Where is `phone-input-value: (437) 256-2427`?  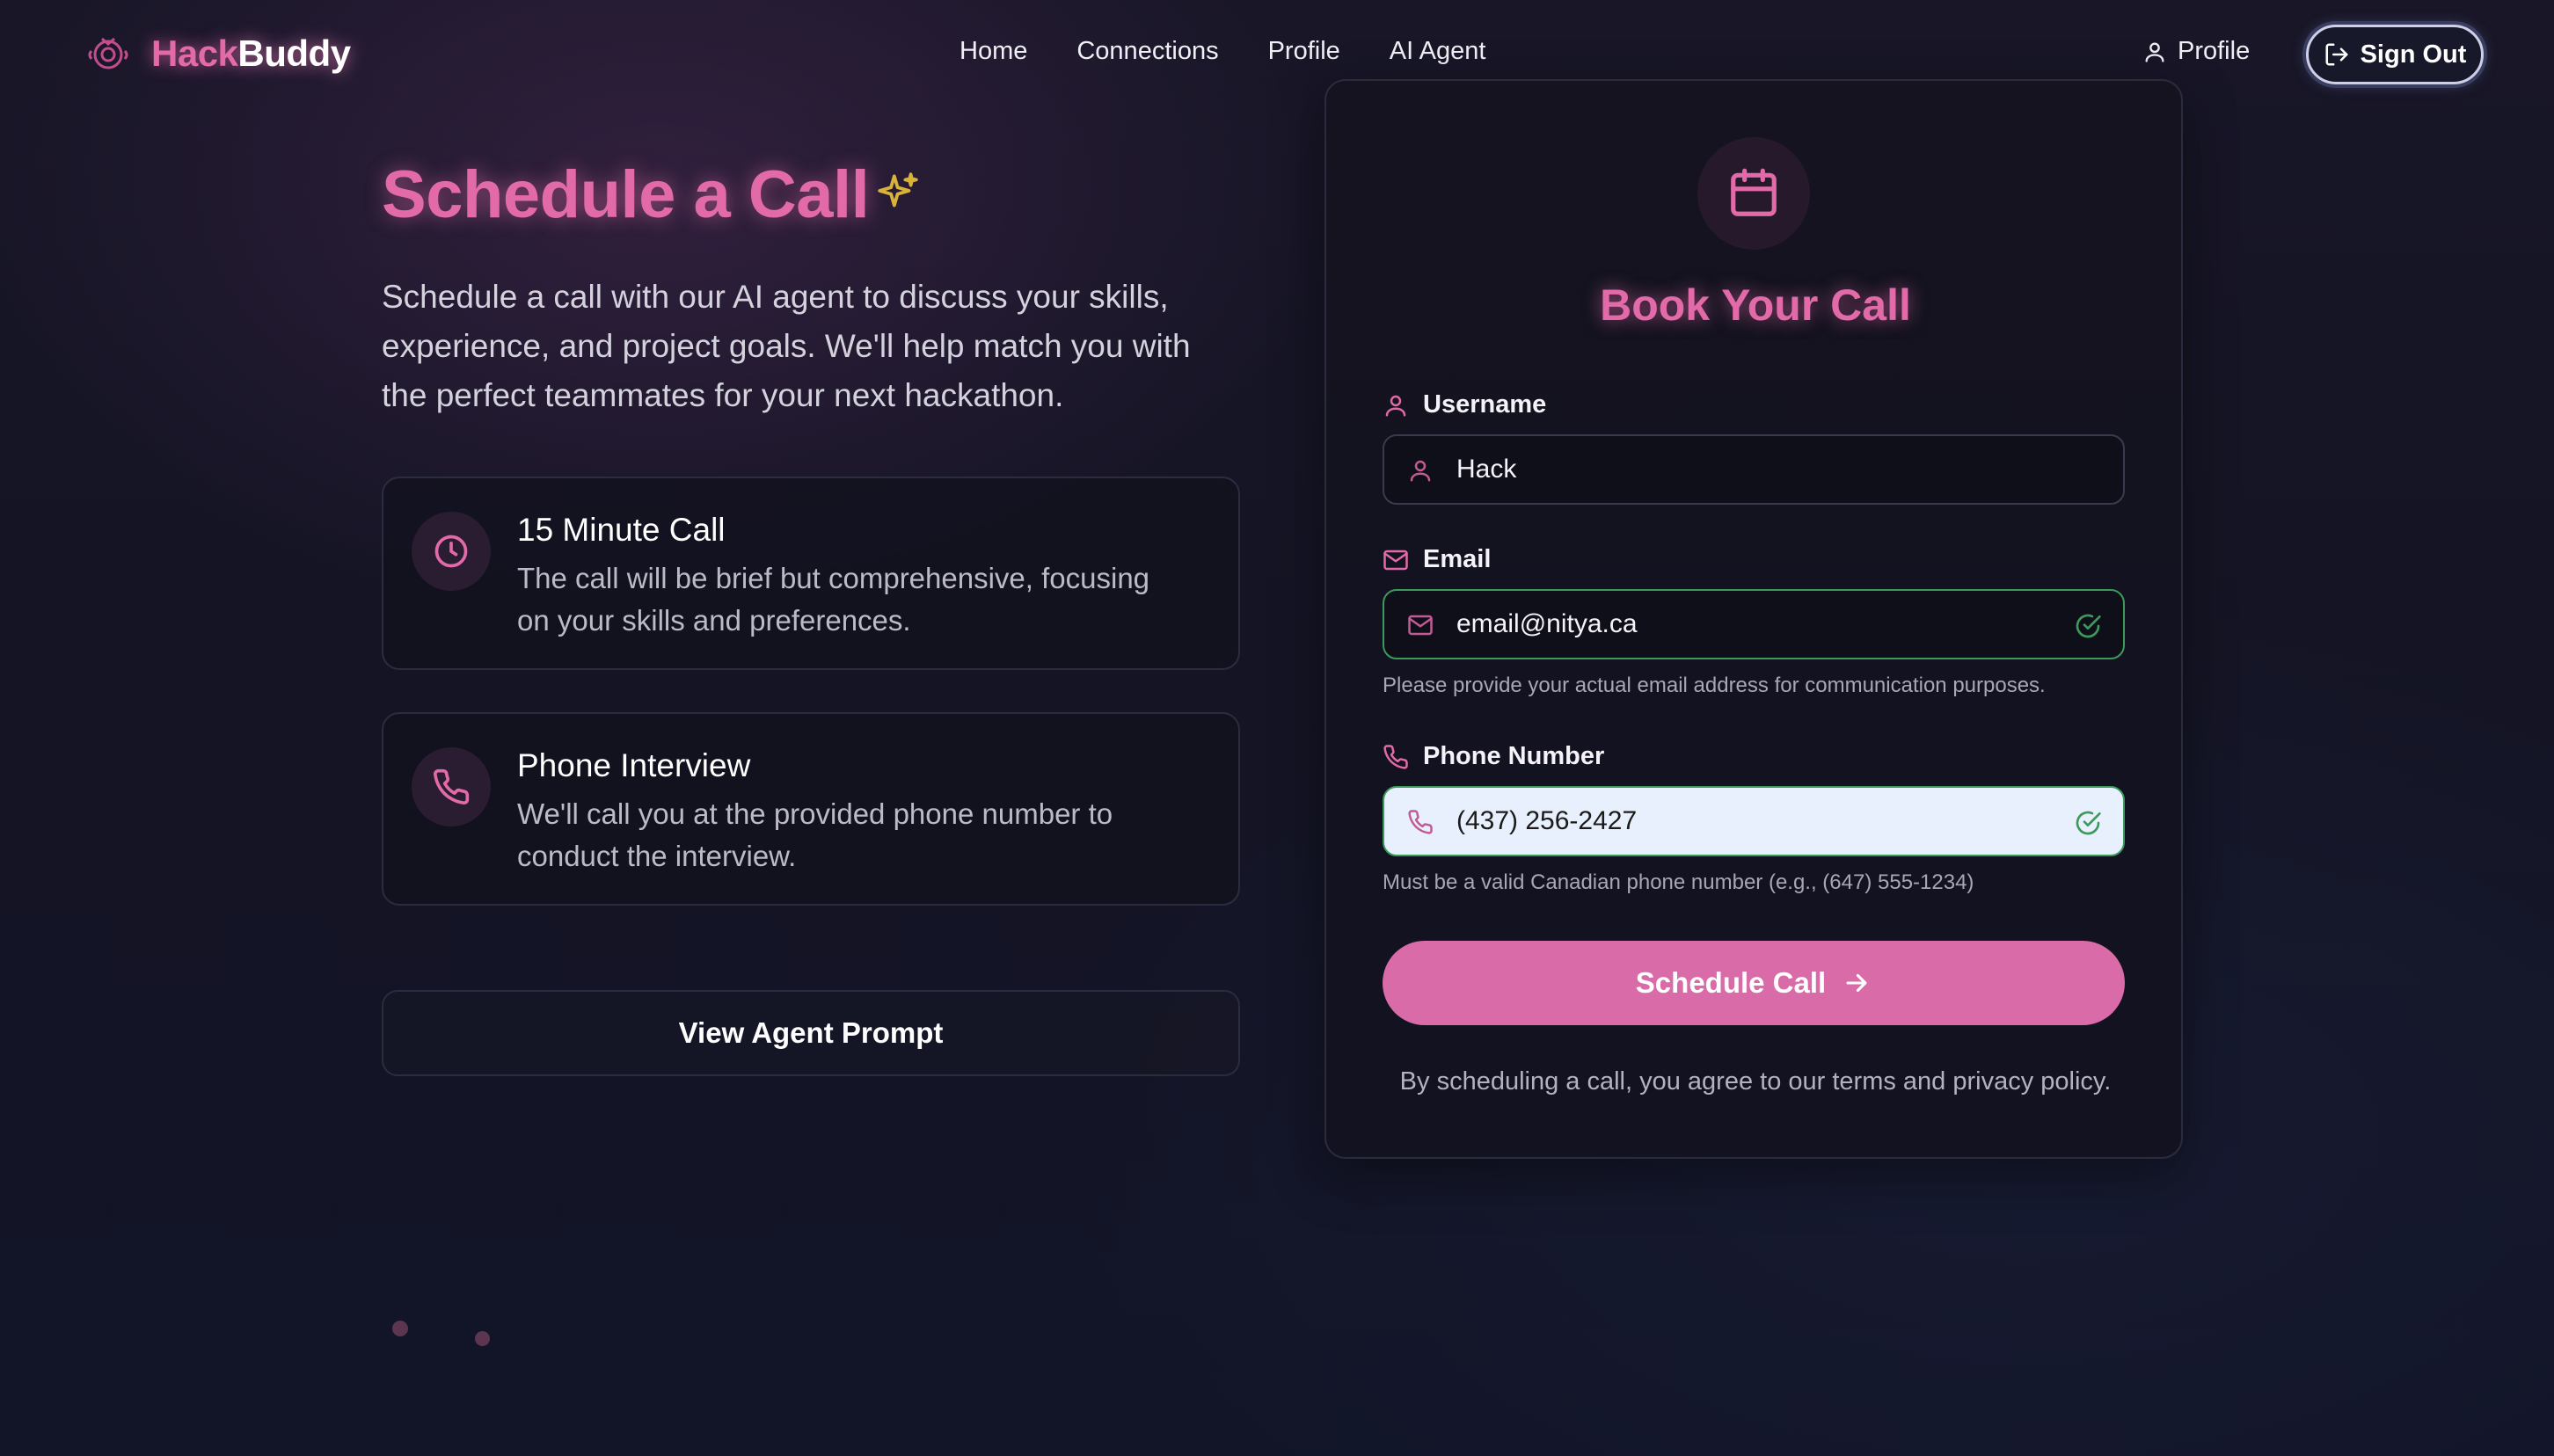
phone-input-value: (437) 256-2427 is located at coordinates (1547, 820).